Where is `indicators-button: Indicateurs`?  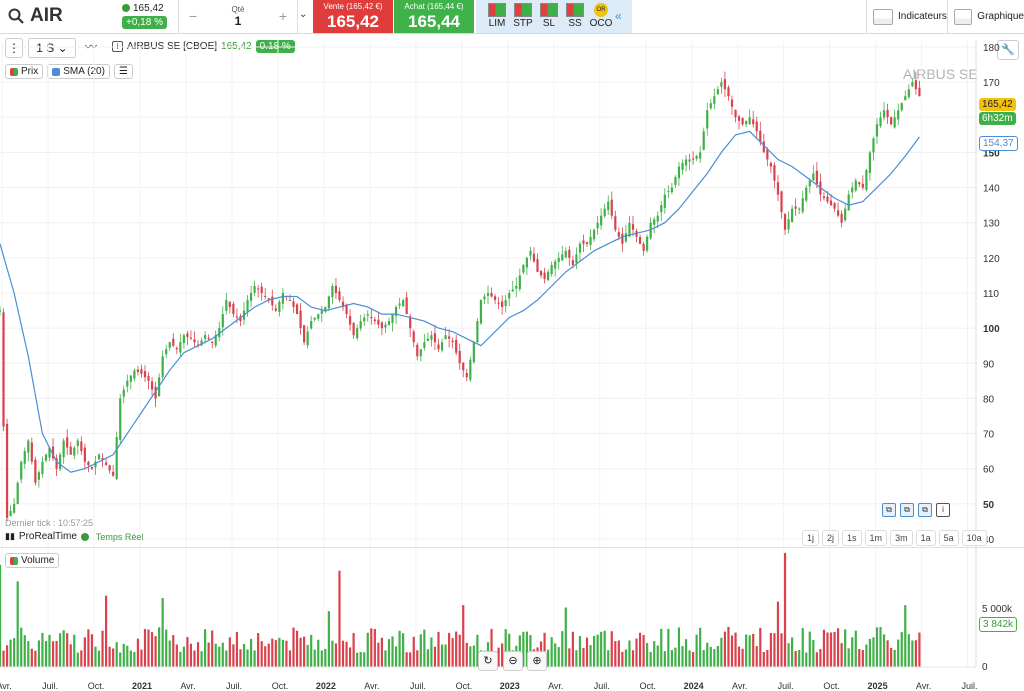 indicators-button: Indicateurs is located at coordinates (906, 16).